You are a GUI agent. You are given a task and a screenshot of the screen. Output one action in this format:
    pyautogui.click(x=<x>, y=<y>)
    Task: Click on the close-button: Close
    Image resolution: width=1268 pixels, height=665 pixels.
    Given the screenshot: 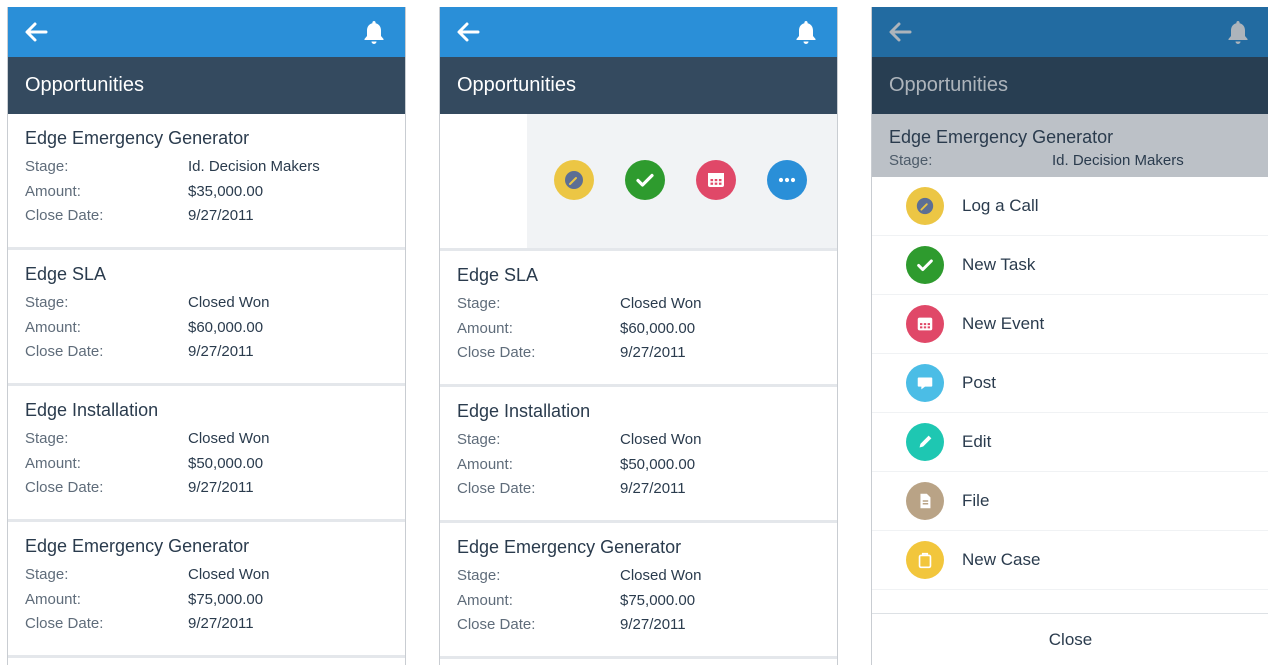 What is the action you would take?
    pyautogui.click(x=1070, y=639)
    